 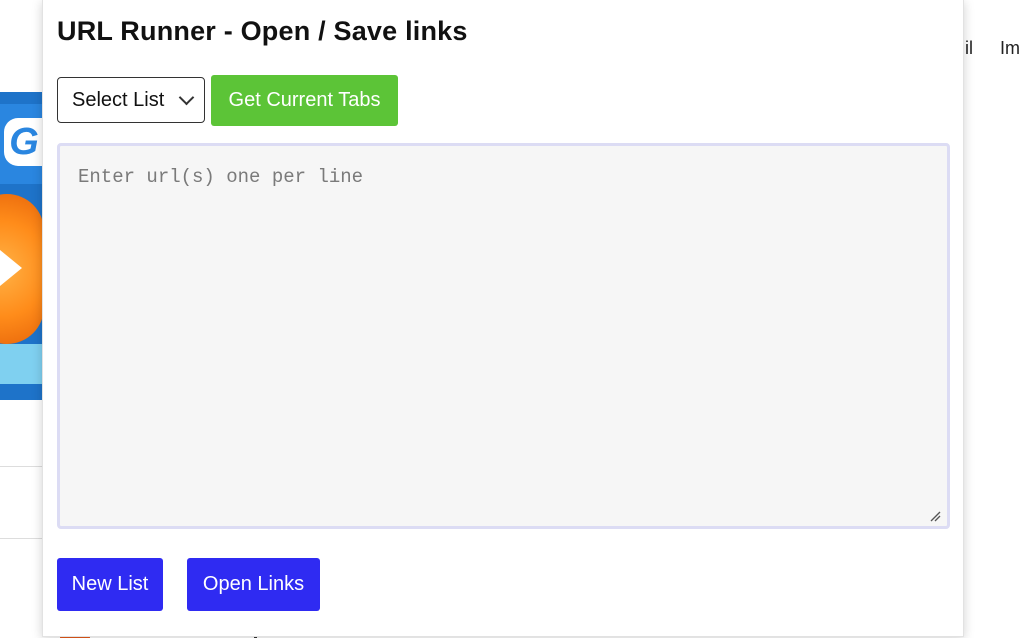 I want to click on get-current-tabs-button: Get Current Tabs, so click(x=304, y=100).